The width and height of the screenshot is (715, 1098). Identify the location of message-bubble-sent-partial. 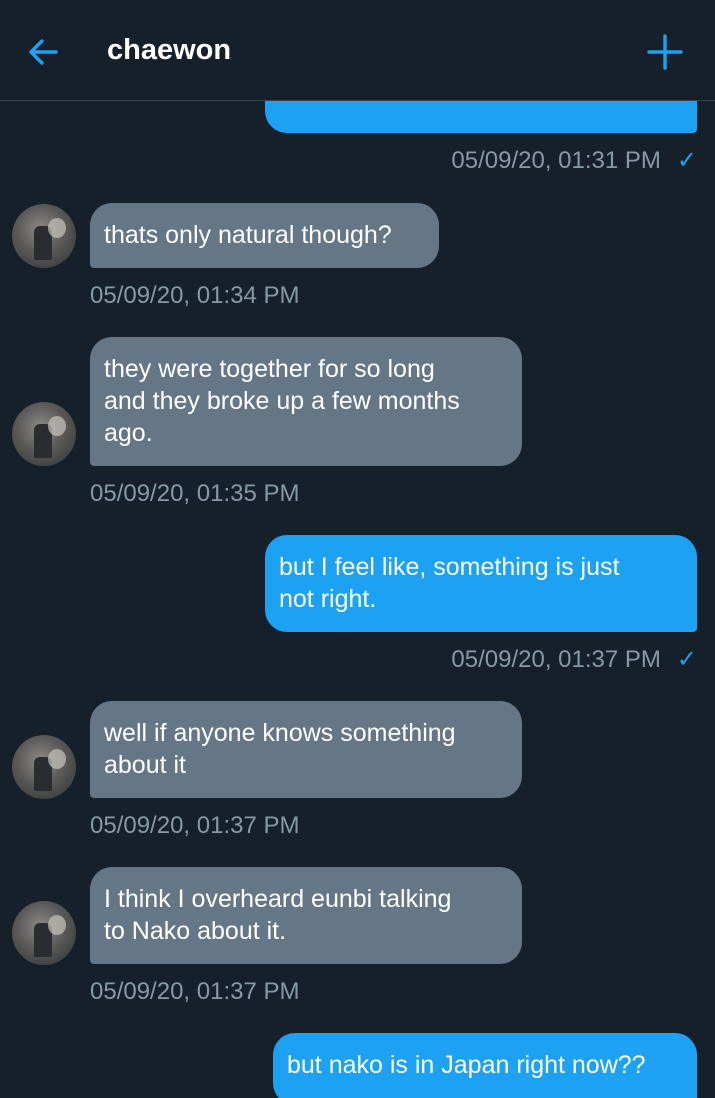
(481, 117).